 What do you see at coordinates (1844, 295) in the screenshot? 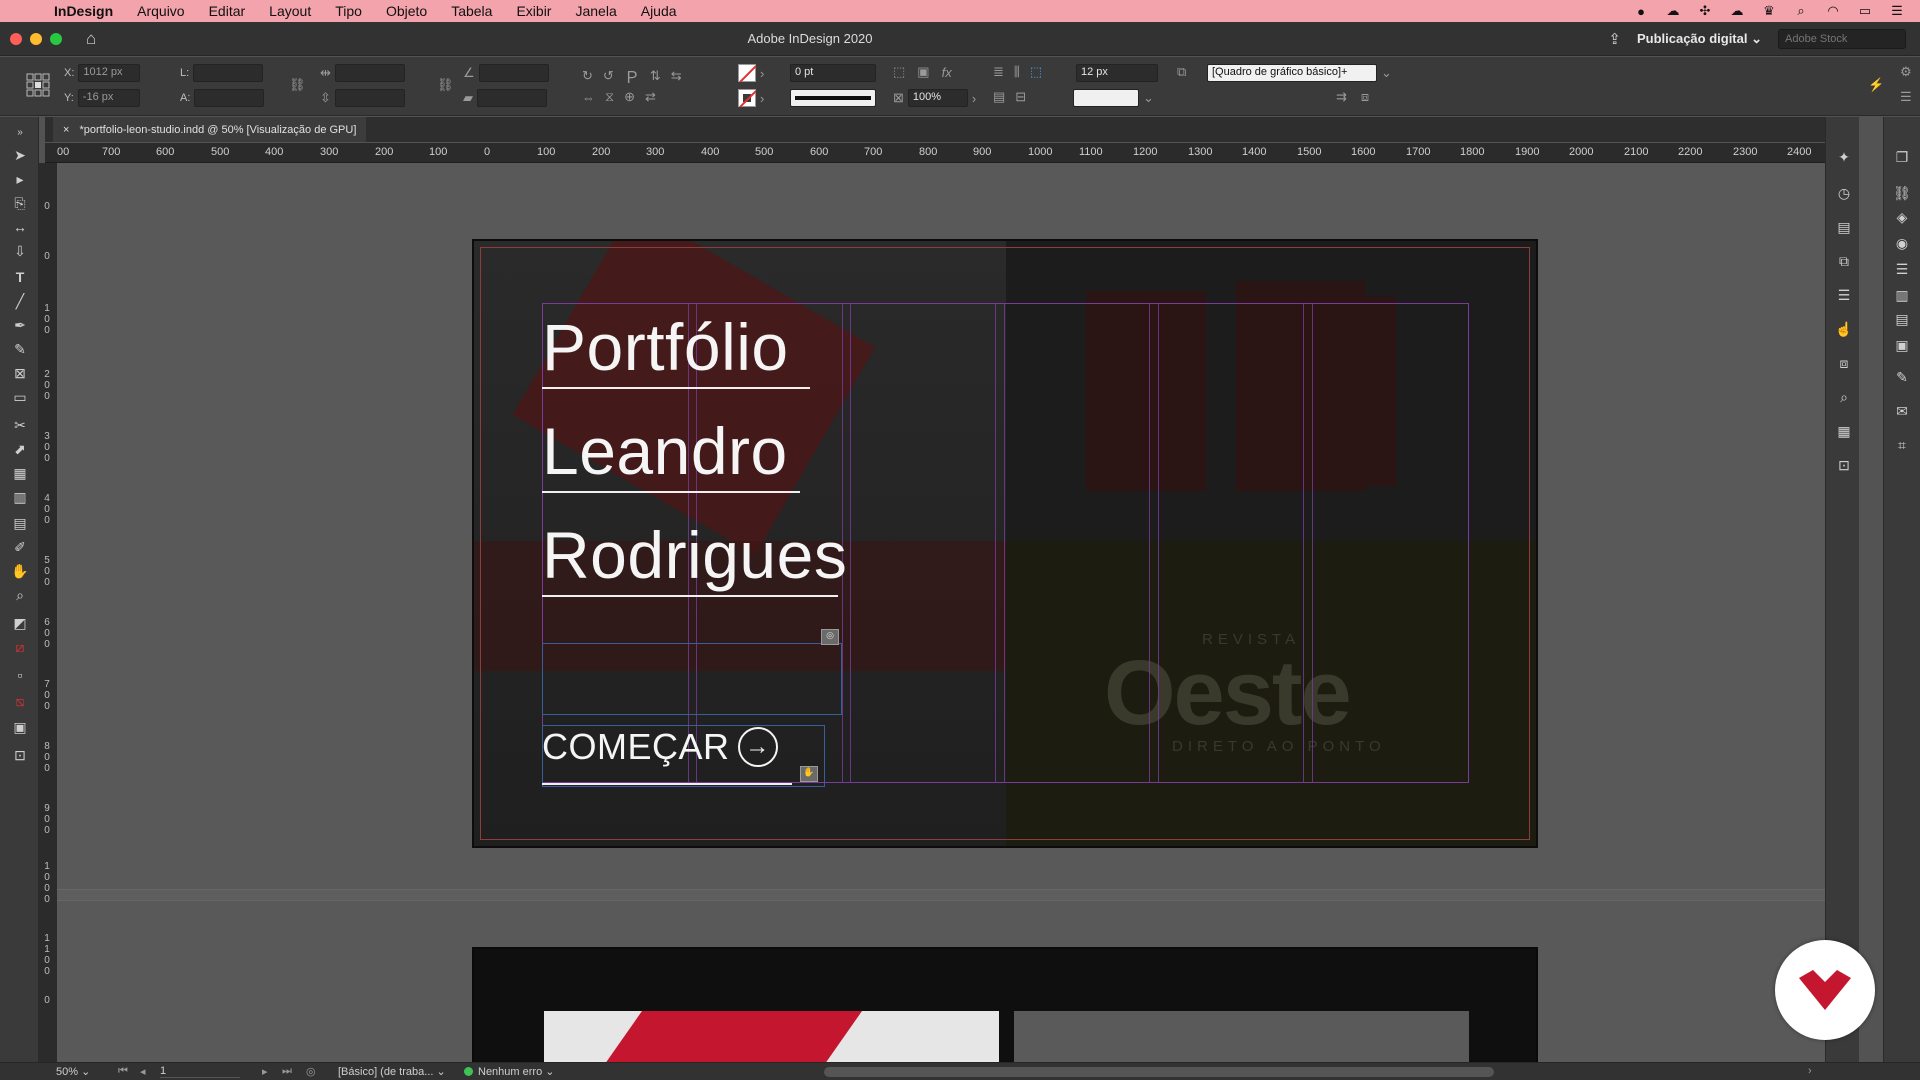
I see `timing-panel-icon: ☰` at bounding box center [1844, 295].